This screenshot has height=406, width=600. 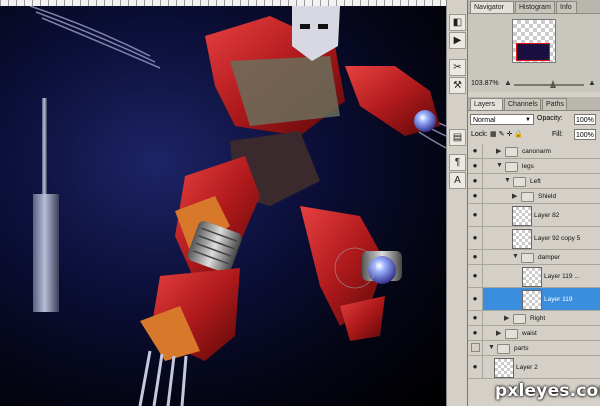 What do you see at coordinates (557, 238) in the screenshot?
I see `layer-name: Layer 92 copy 5` at bounding box center [557, 238].